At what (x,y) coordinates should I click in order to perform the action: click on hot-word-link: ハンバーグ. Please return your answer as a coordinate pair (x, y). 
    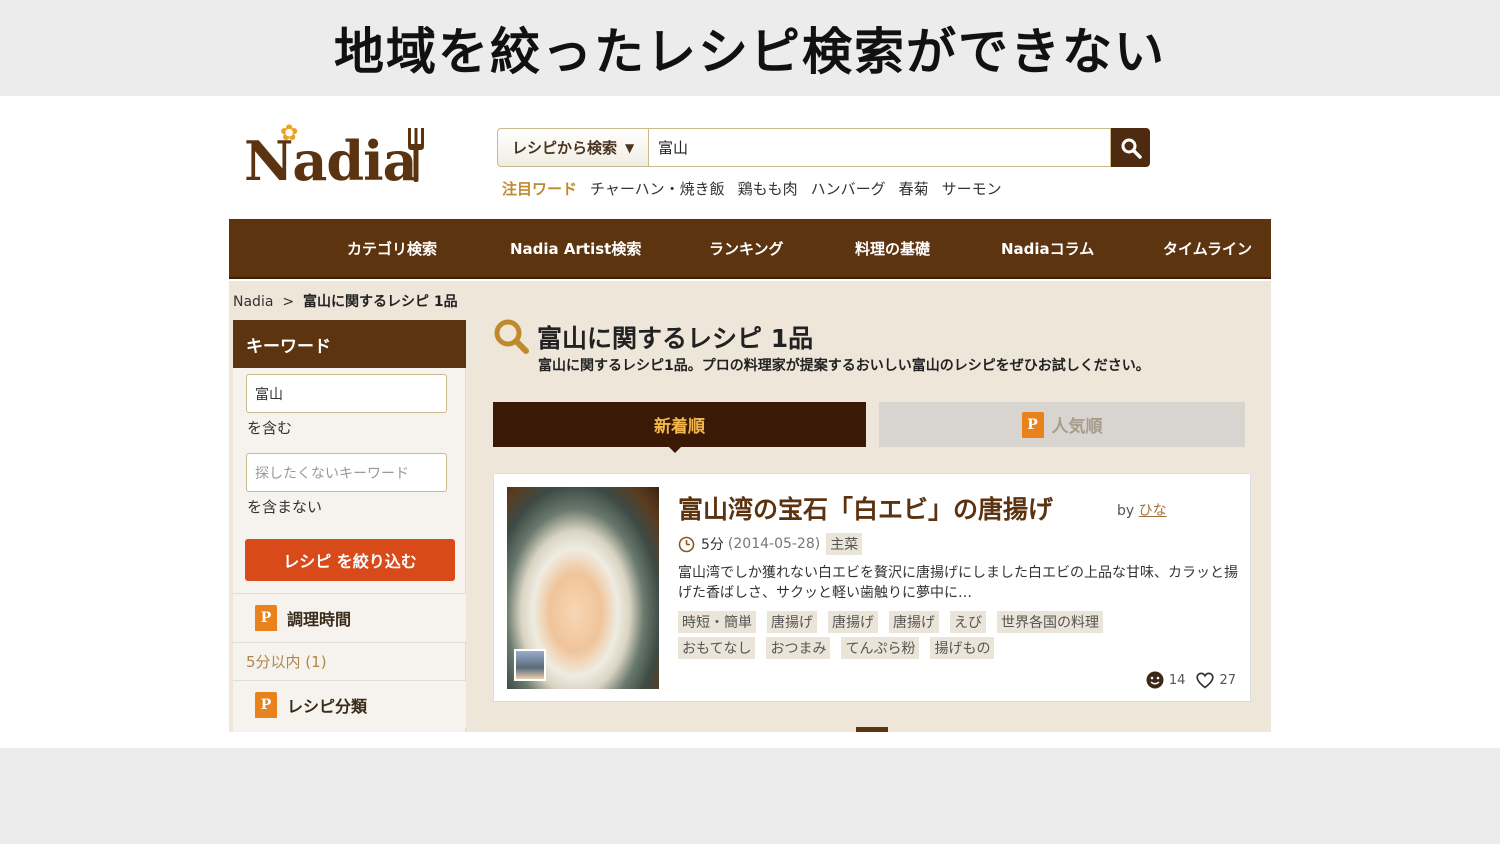
    Looking at the image, I should click on (848, 188).